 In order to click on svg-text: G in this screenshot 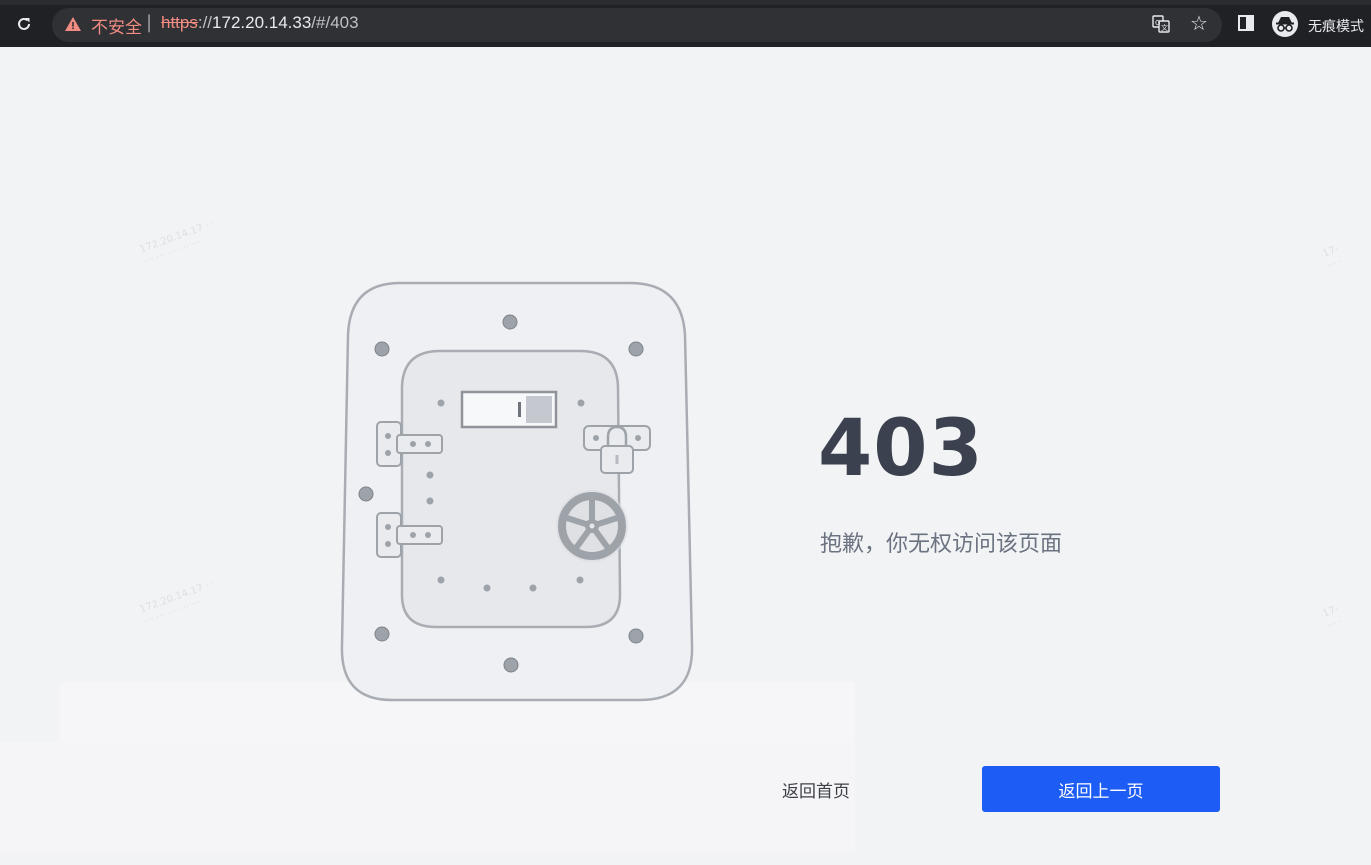, I will do `click(1157, 23)`.